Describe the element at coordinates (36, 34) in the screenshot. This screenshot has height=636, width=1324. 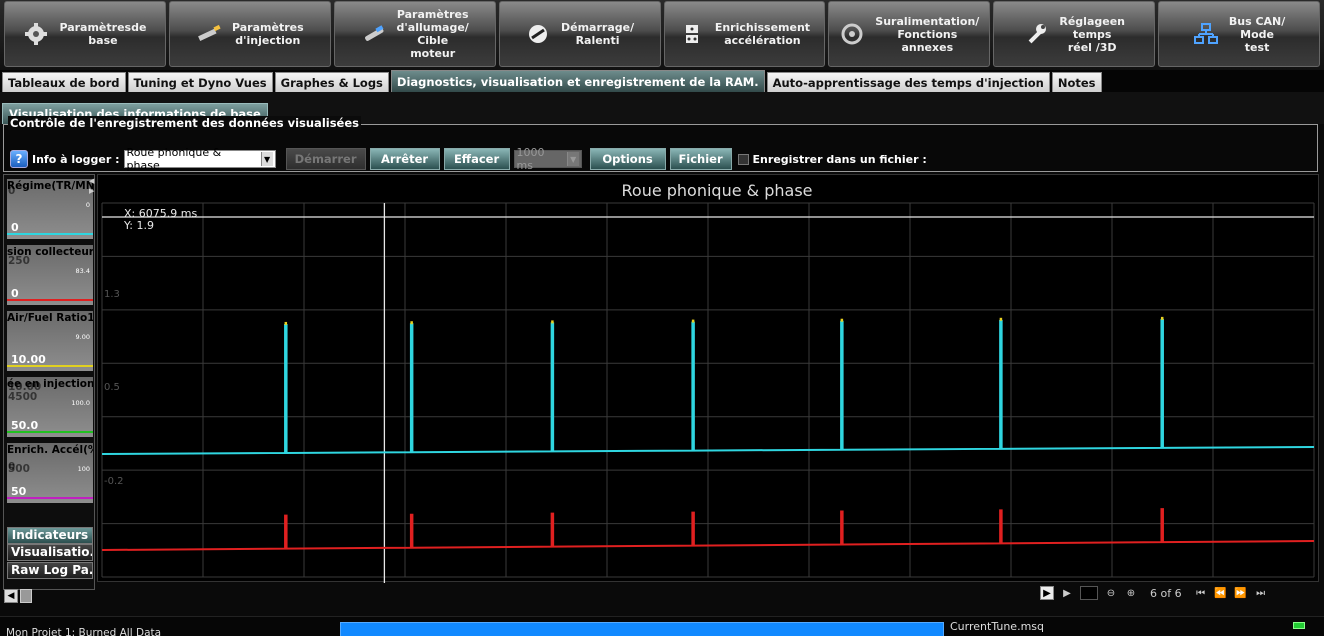
I see `gear-icon` at that location.